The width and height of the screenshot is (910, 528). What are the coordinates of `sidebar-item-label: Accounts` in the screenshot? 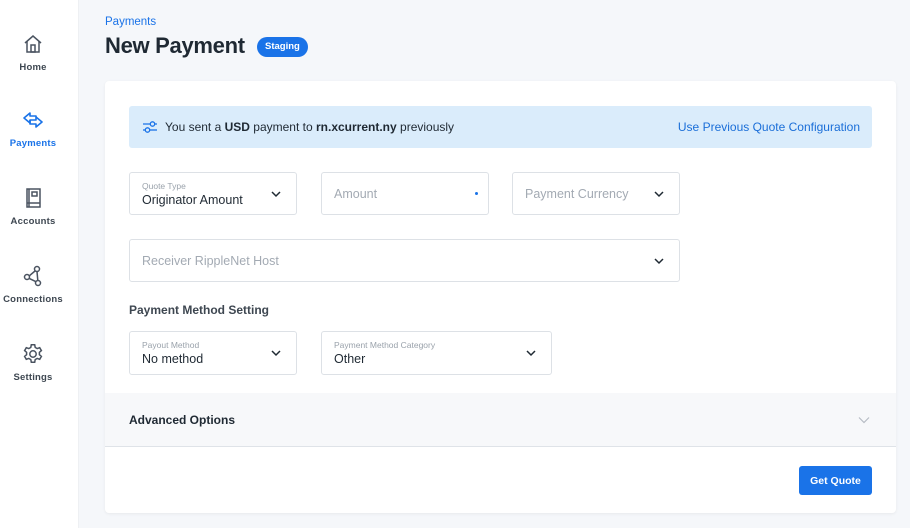 It's located at (33, 221).